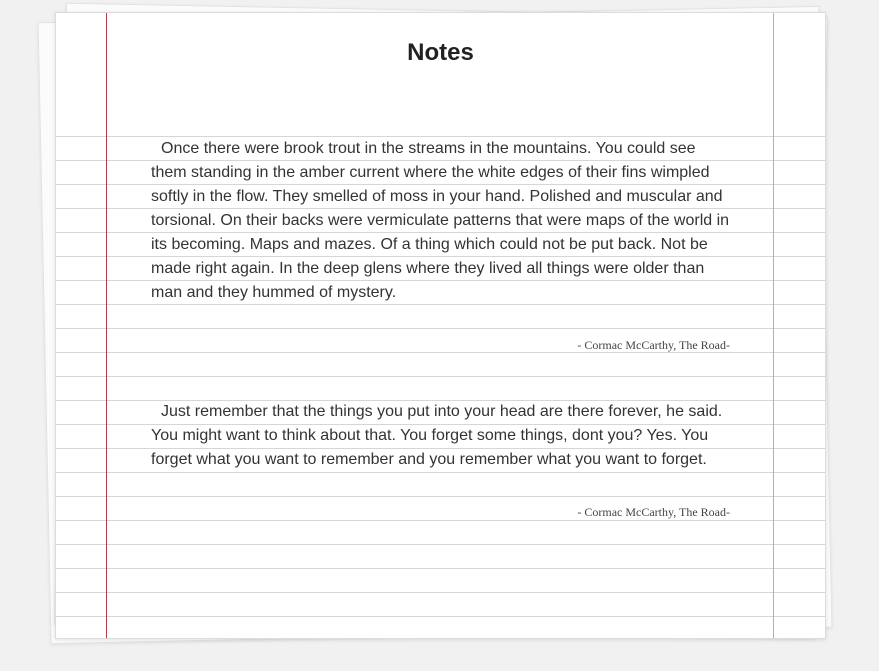 The image size is (879, 671). Describe the element at coordinates (106, 325) in the screenshot. I see `left-margin-line` at that location.